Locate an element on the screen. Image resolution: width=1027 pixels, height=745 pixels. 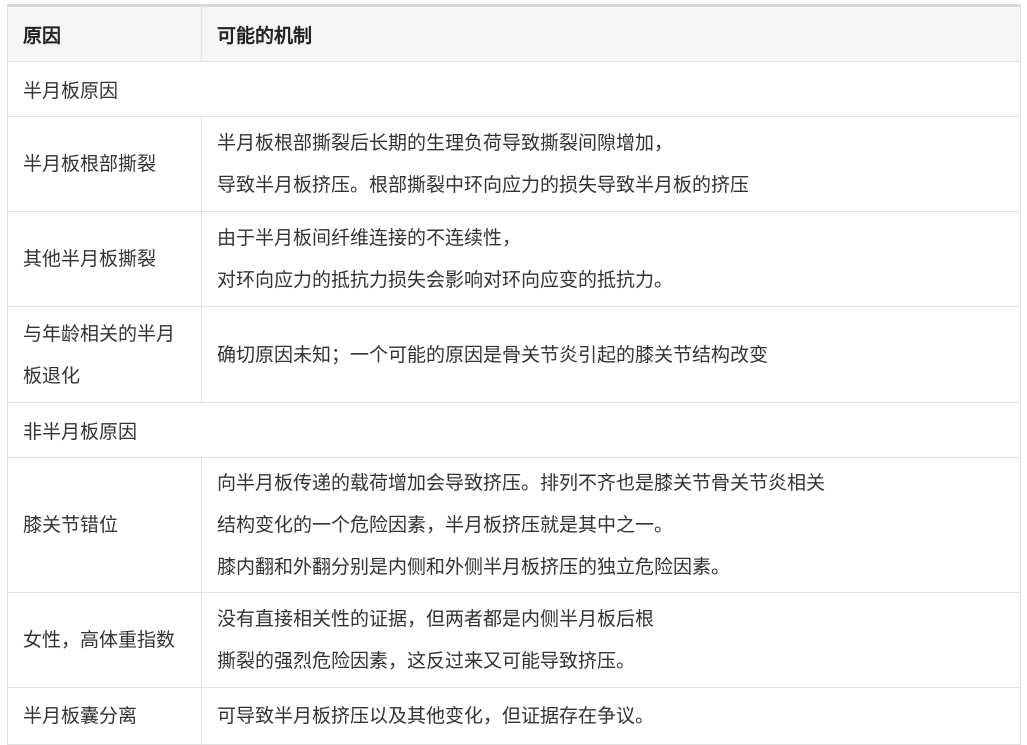
mechanism-cell: 可导致半月板挤压以及其他变化，但证据存在争议。 is located at coordinates (611, 716).